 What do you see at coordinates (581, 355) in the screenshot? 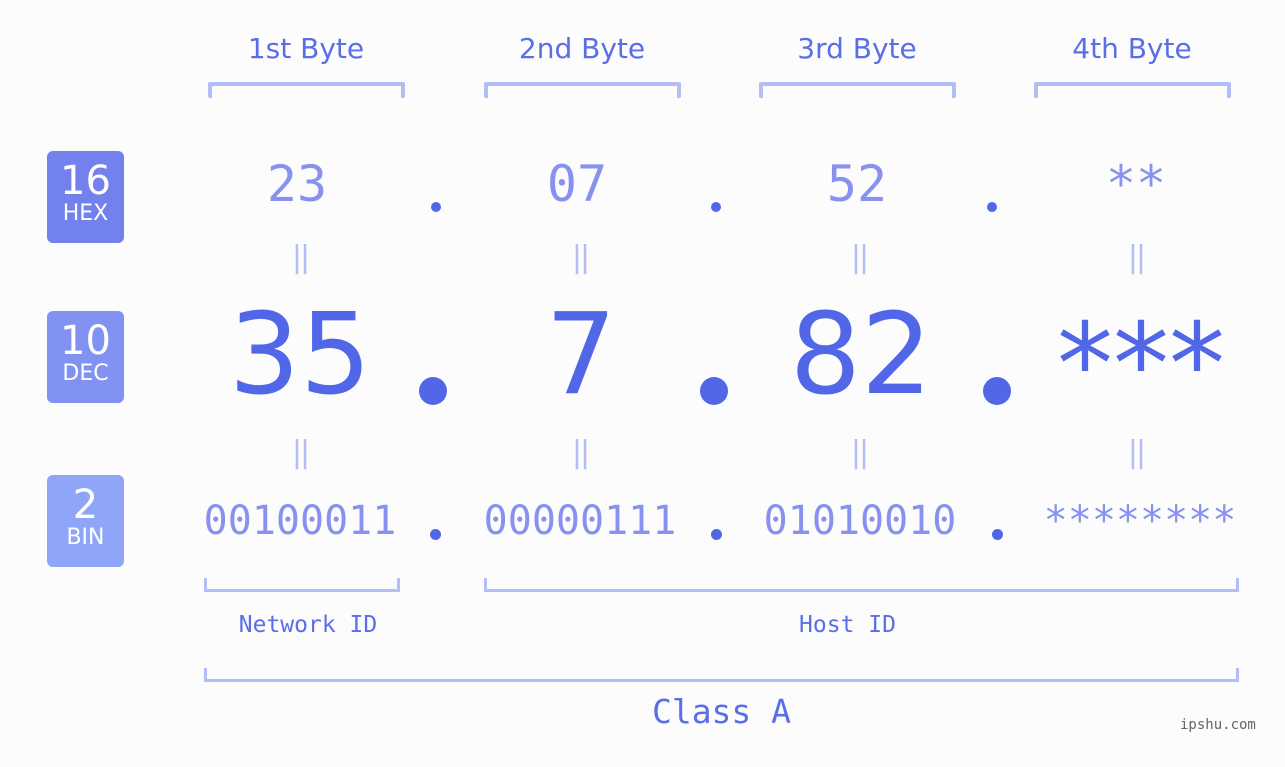
I see `dec-byte-2: 7` at bounding box center [581, 355].